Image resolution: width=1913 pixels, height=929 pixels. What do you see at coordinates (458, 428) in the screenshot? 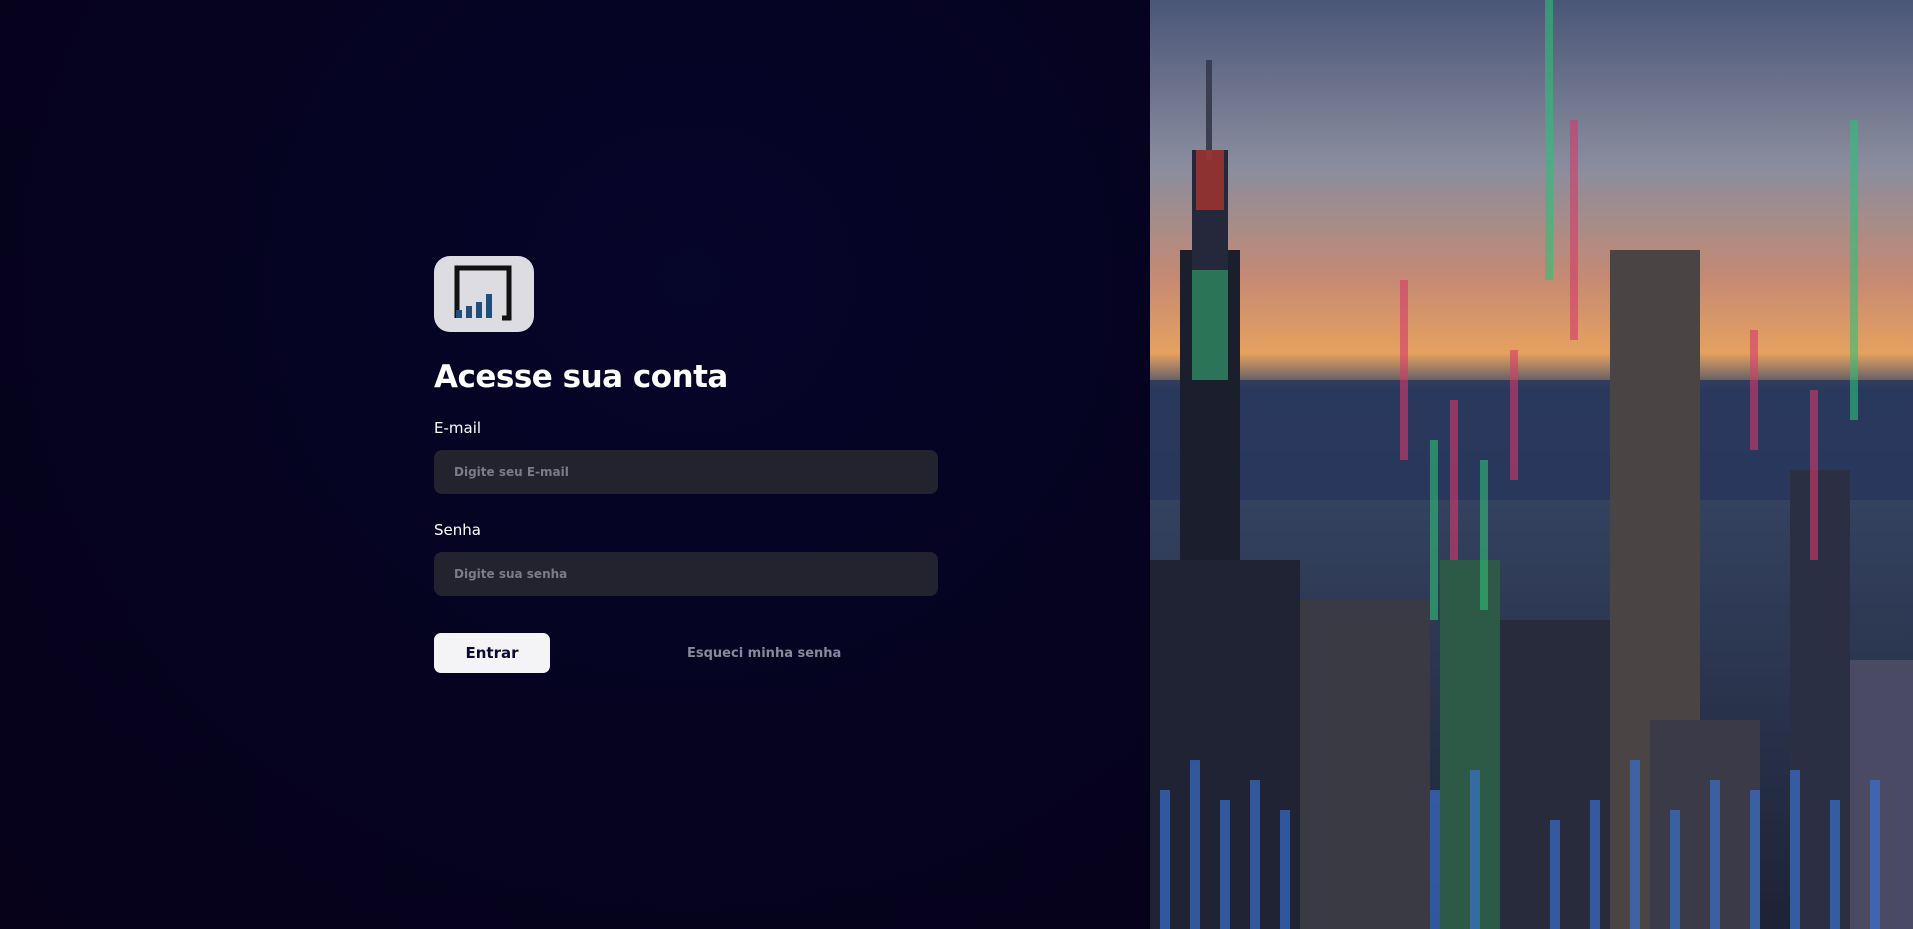
I see `email-label: E-mail` at bounding box center [458, 428].